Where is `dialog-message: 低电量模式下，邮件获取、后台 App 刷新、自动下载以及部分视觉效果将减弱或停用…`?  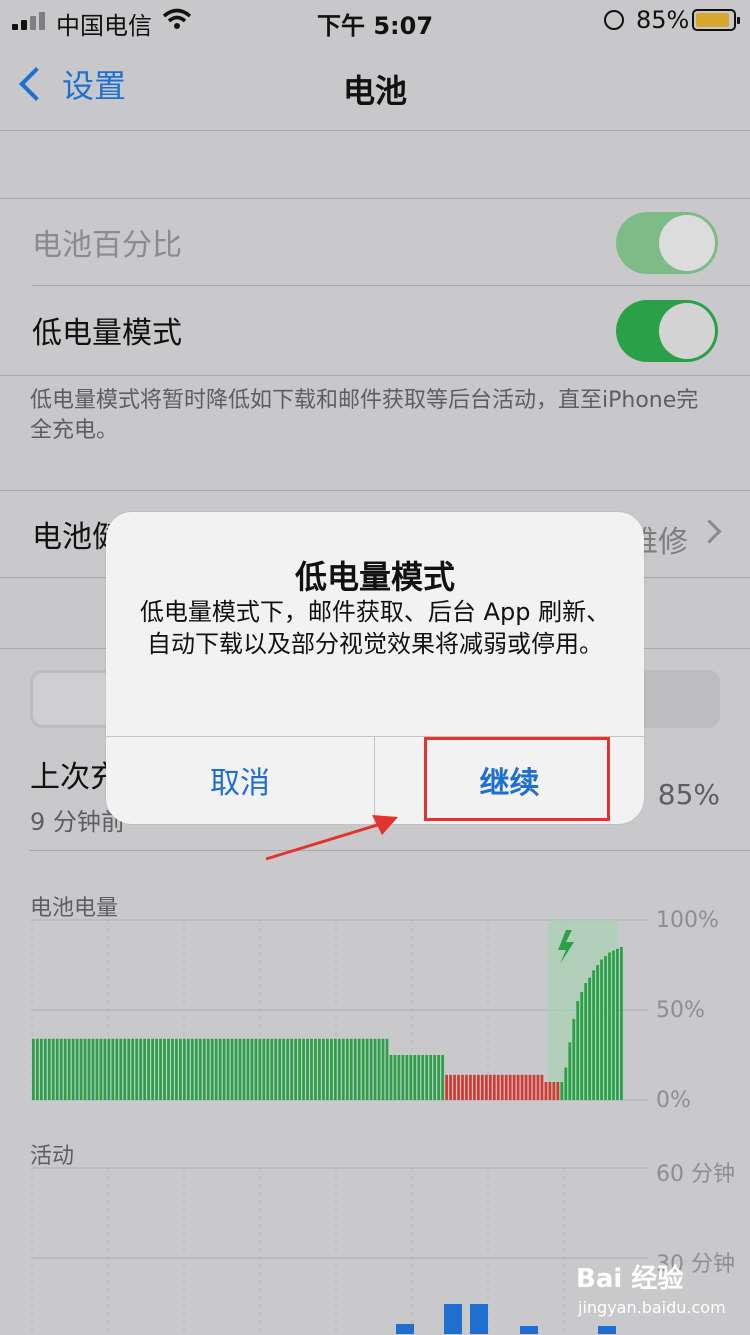
dialog-message: 低电量模式下，邮件获取、后台 App 刷新、自动下载以及部分视觉效果将减弱或停用… is located at coordinates (375, 628).